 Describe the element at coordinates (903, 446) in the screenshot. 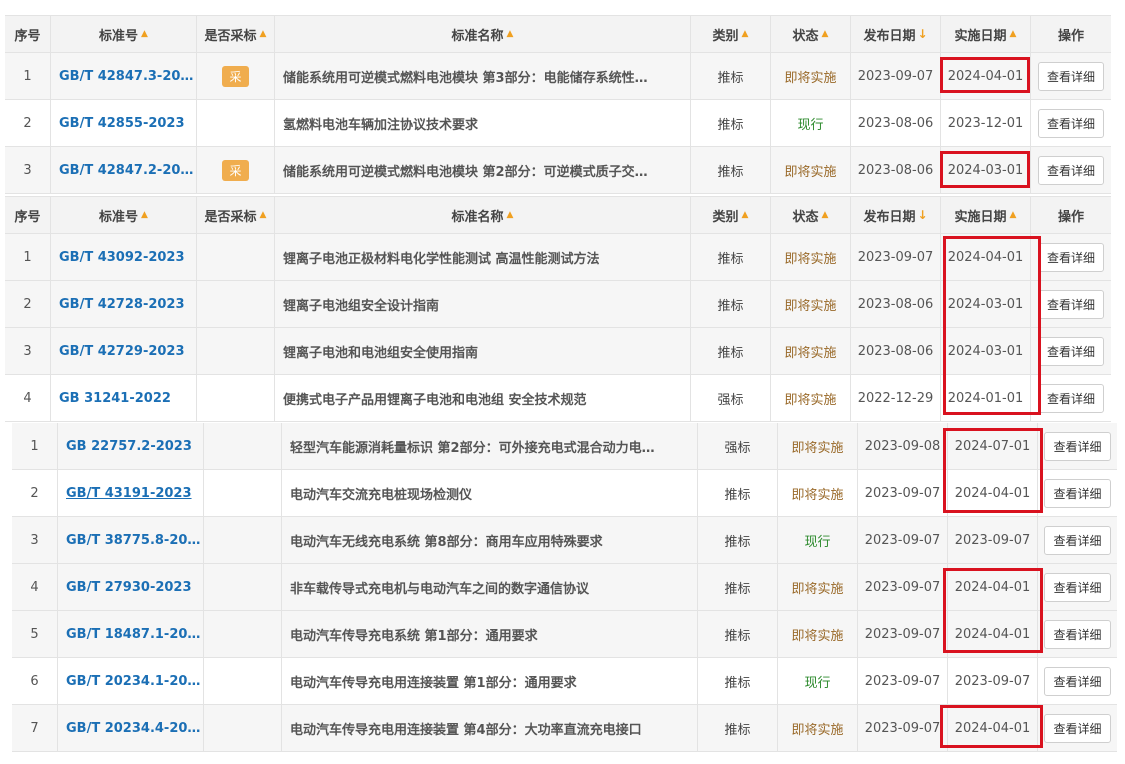

I see `publish-date: 2023-09-08` at that location.